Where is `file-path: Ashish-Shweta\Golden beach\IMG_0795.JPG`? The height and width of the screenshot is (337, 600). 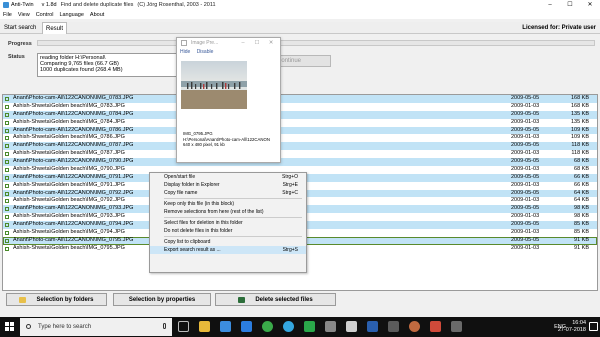 file-path: Ashish-Shweta\Golden beach\IMG_0795.JPG is located at coordinates (69, 247).